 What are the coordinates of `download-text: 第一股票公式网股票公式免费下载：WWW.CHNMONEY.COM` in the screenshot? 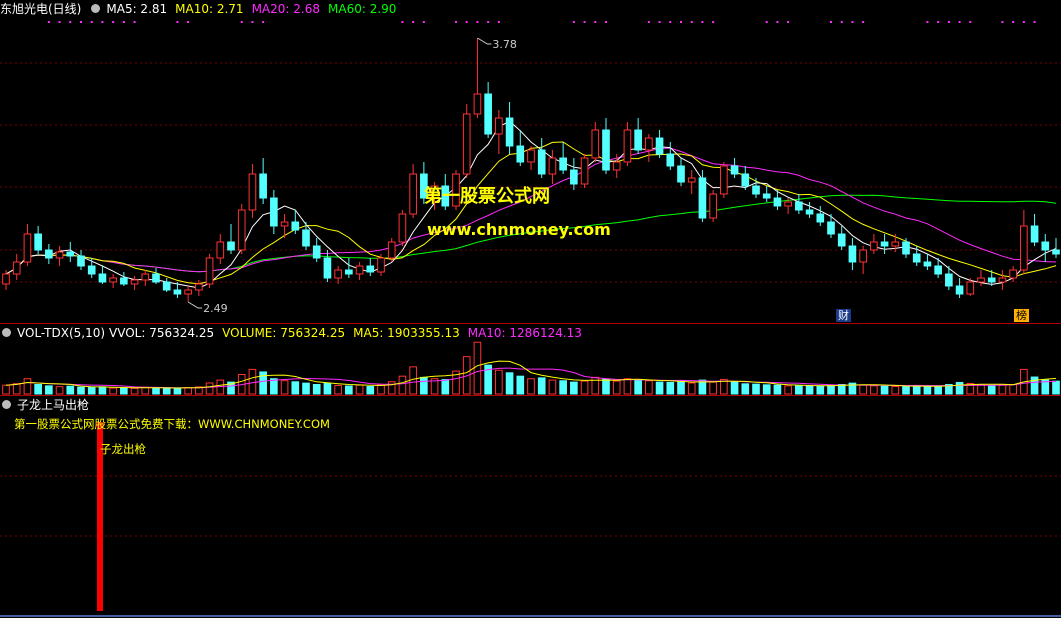 It's located at (172, 424).